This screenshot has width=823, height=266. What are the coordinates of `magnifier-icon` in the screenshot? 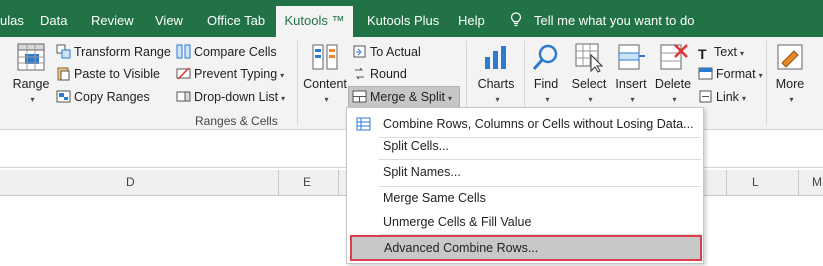 It's located at (545, 57).